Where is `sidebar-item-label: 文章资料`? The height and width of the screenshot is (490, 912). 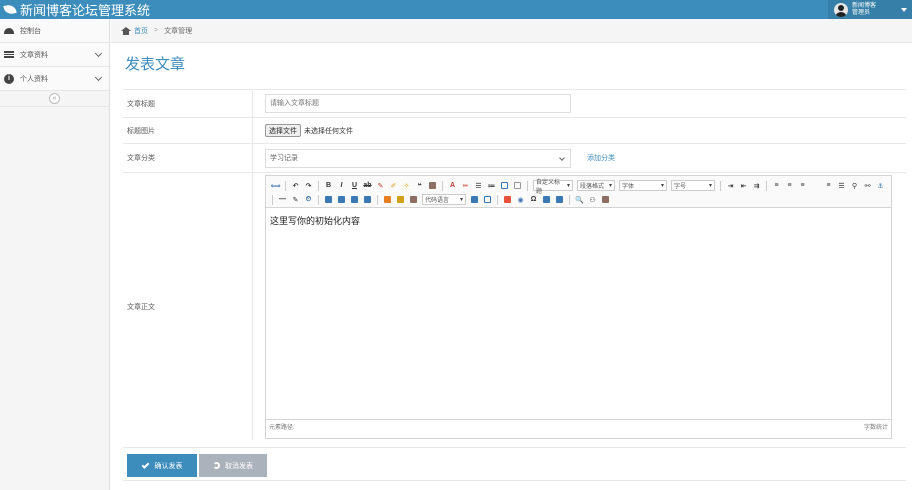
sidebar-item-label: 文章资料 is located at coordinates (34, 55).